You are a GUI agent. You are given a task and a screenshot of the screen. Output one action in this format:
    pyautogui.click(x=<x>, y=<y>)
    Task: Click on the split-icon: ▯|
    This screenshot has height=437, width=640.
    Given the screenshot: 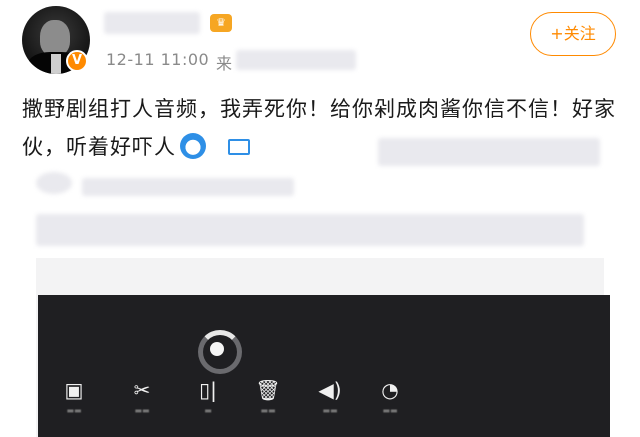 What is the action you would take?
    pyautogui.click(x=208, y=390)
    